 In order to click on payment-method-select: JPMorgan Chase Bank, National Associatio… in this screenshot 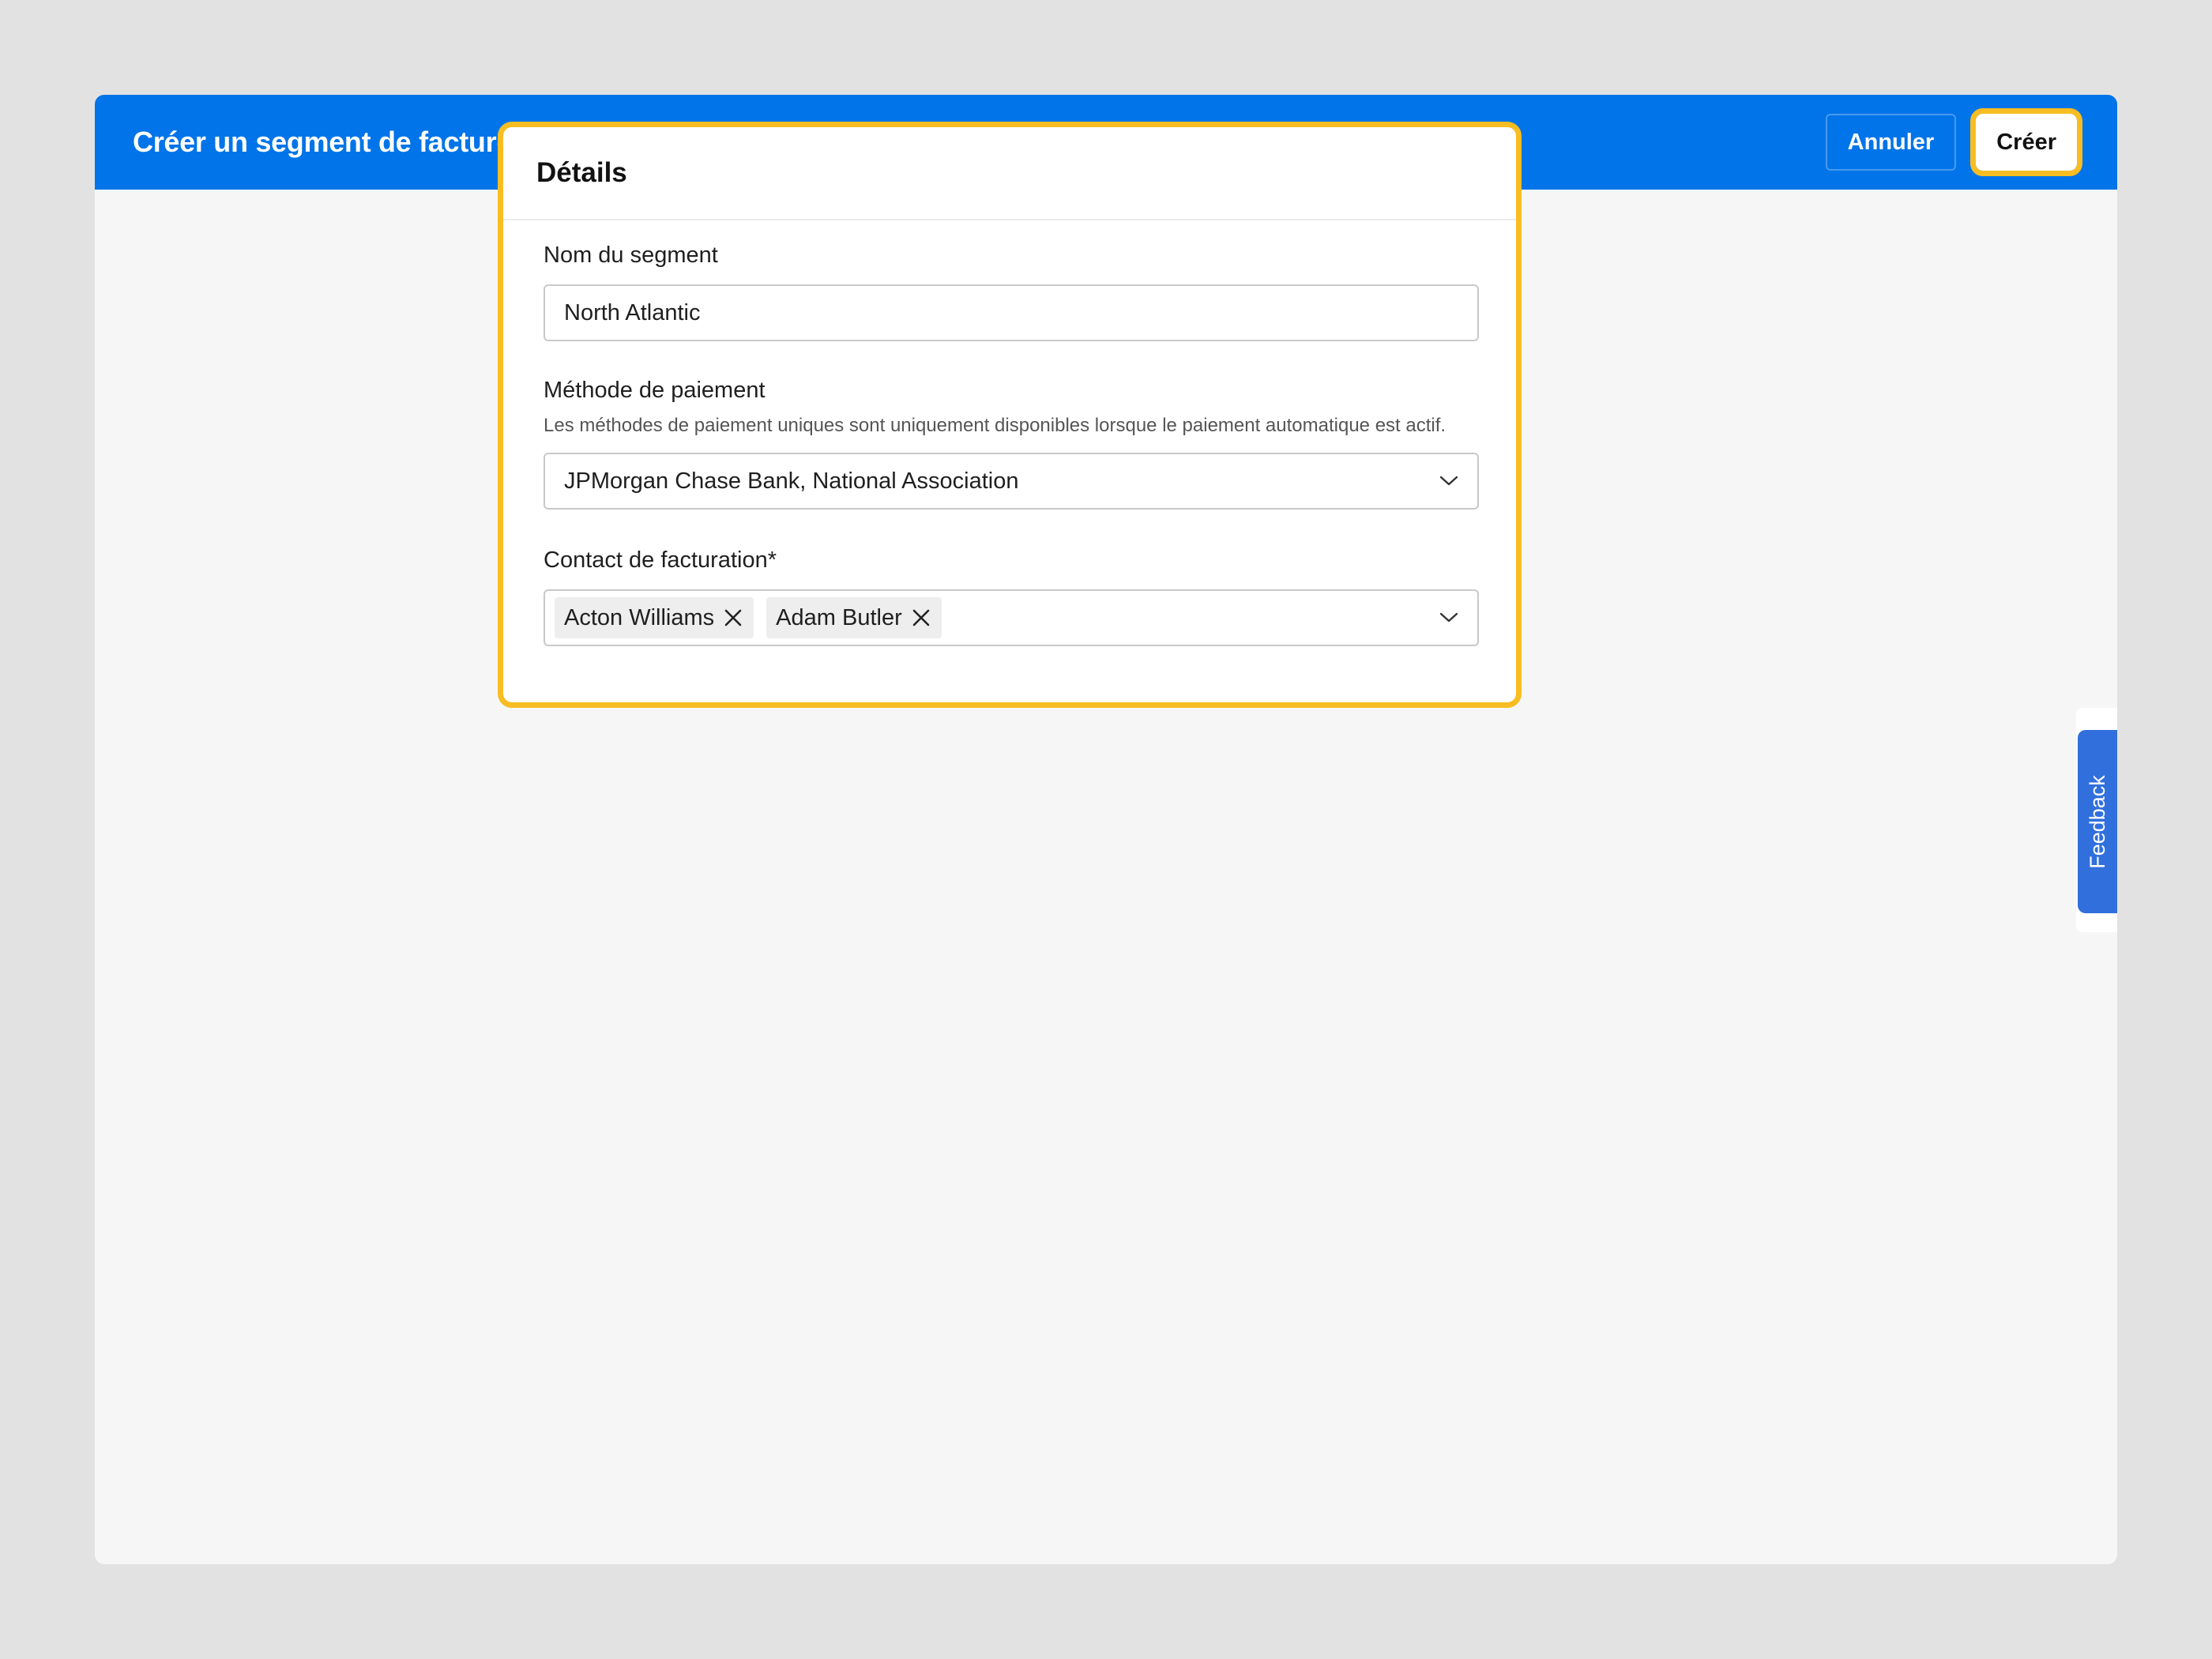, I will do `click(1011, 482)`.